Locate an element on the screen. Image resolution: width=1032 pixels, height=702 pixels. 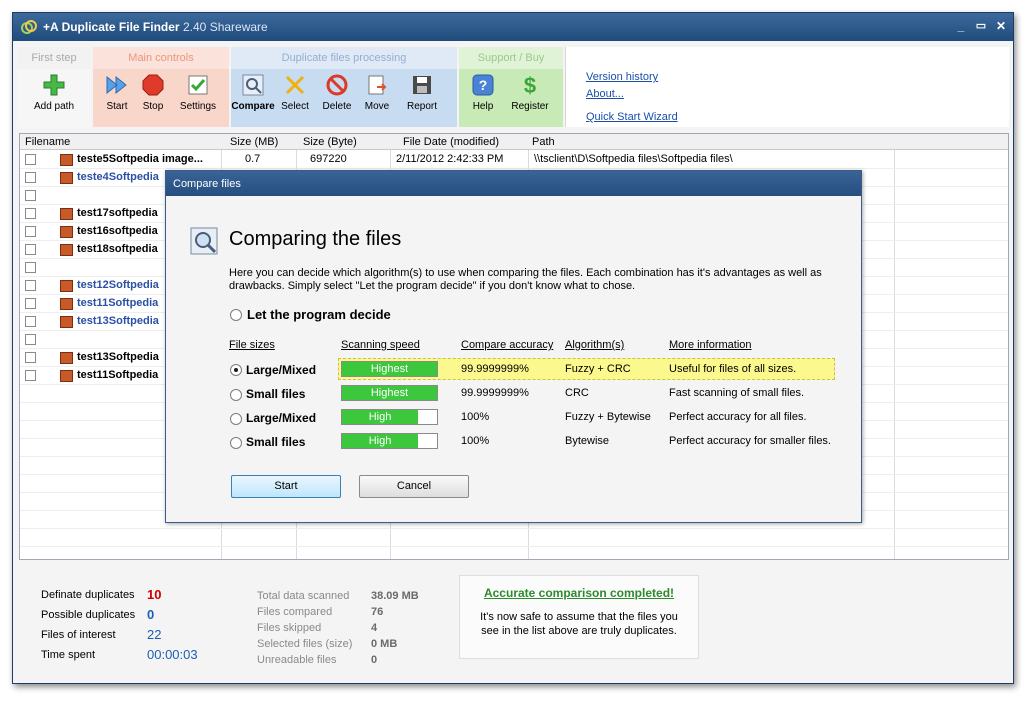
report-button: Report is located at coordinates (422, 92).